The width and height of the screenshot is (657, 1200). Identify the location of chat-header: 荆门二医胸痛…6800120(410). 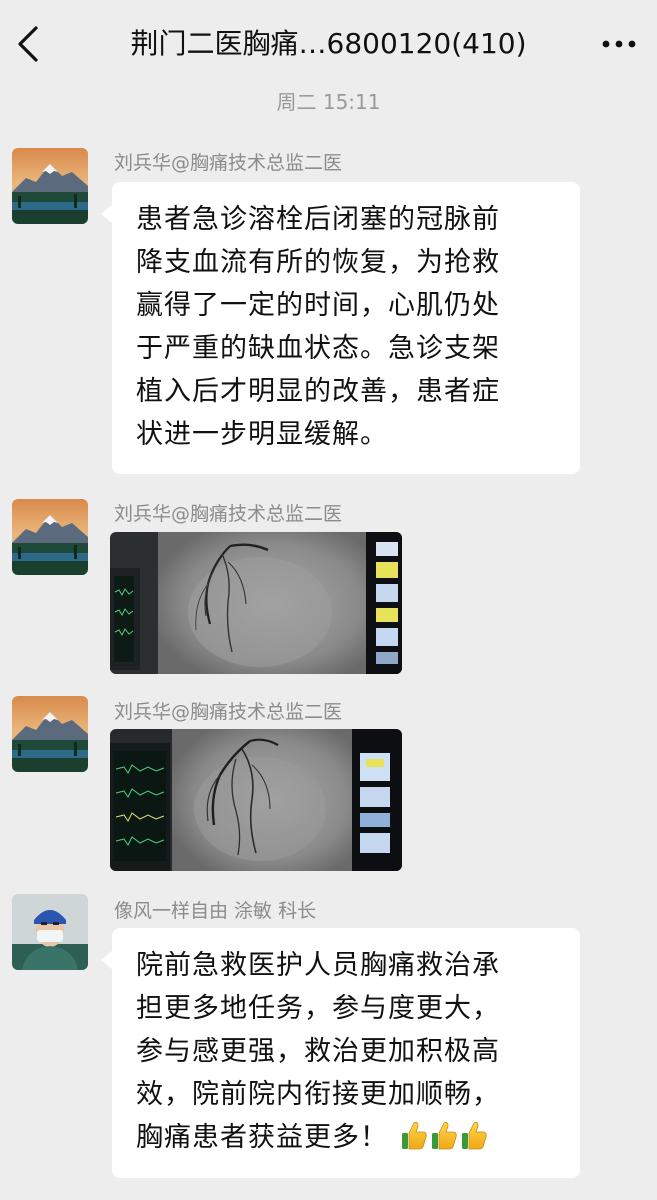
(328, 44).